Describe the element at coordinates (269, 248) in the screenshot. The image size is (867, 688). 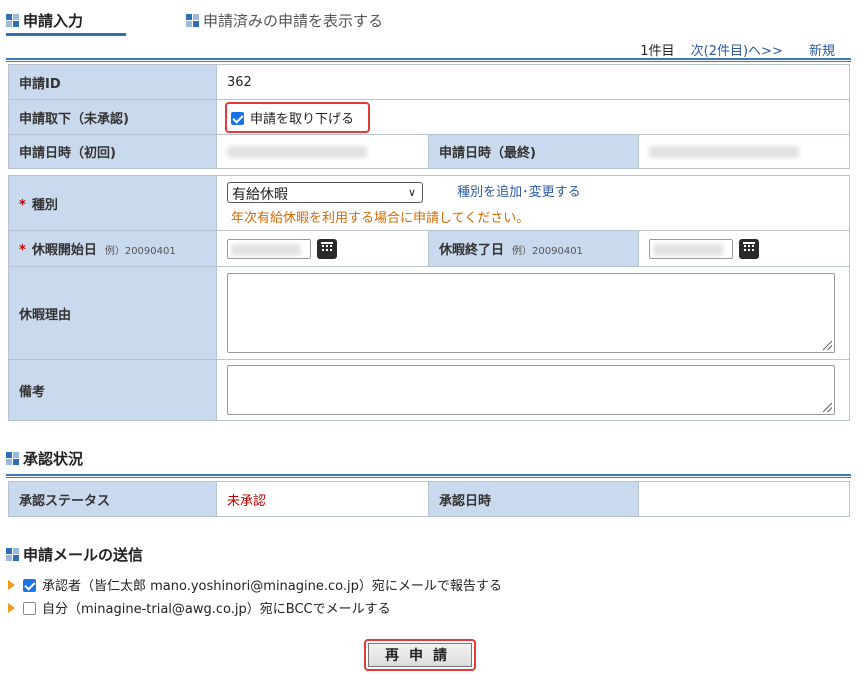
I see `start-date-input` at that location.